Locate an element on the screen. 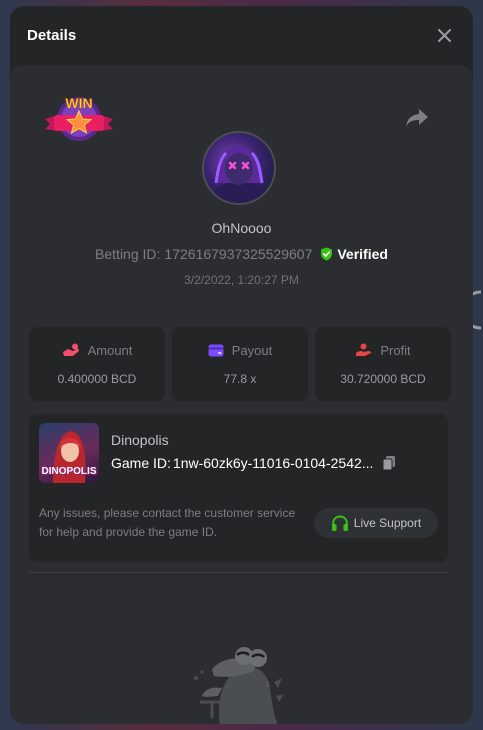 This screenshot has width=483, height=730. side-arrow-icon is located at coordinates (477, 310).